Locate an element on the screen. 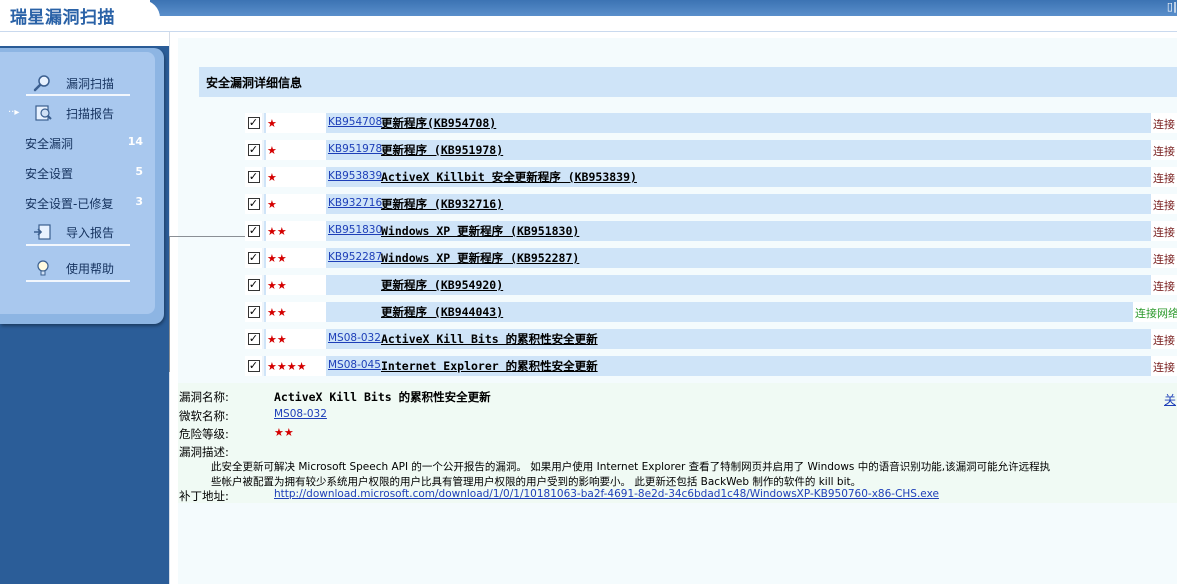 This screenshot has width=1177, height=584. kb-link: KB951830 is located at coordinates (355, 230).